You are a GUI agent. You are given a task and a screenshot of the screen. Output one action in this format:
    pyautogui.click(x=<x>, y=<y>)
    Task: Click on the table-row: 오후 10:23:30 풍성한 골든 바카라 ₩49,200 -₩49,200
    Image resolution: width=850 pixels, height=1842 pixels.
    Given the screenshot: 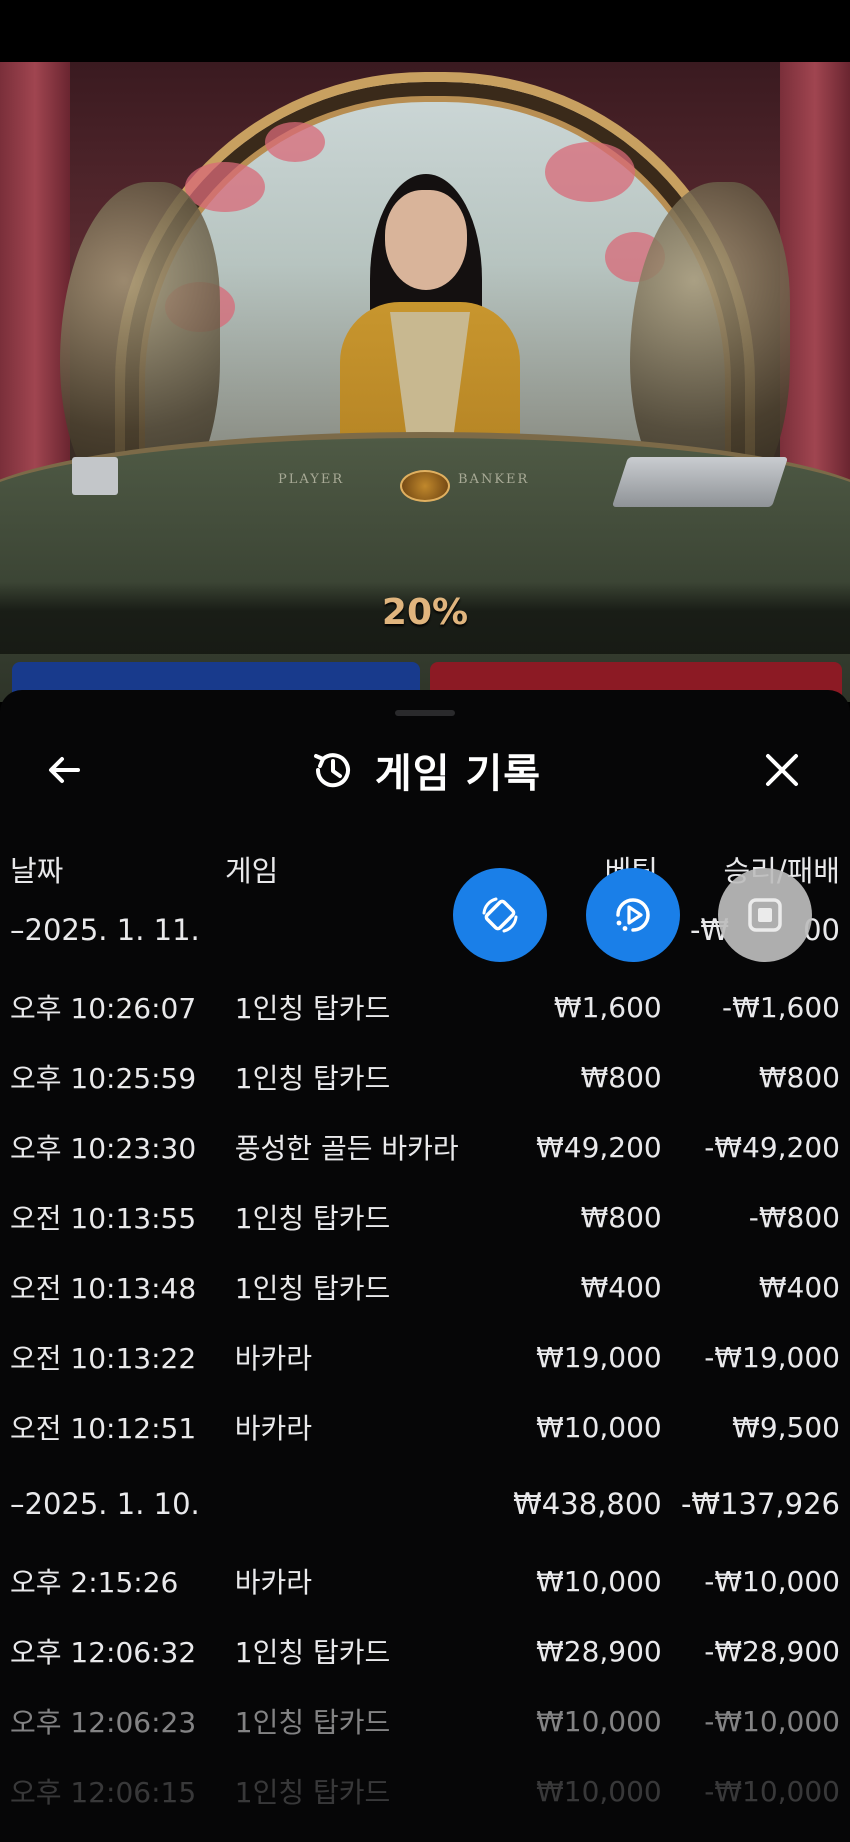 What is the action you would take?
    pyautogui.click(x=425, y=1147)
    